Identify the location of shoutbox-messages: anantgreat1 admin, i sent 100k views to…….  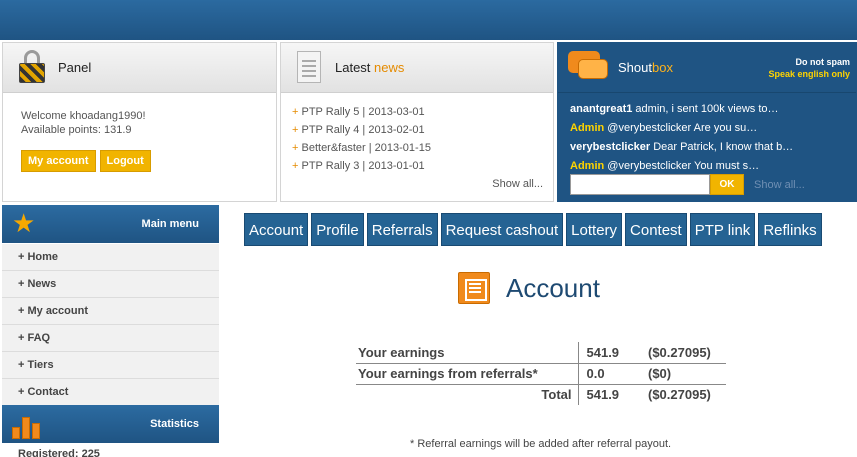
(707, 134).